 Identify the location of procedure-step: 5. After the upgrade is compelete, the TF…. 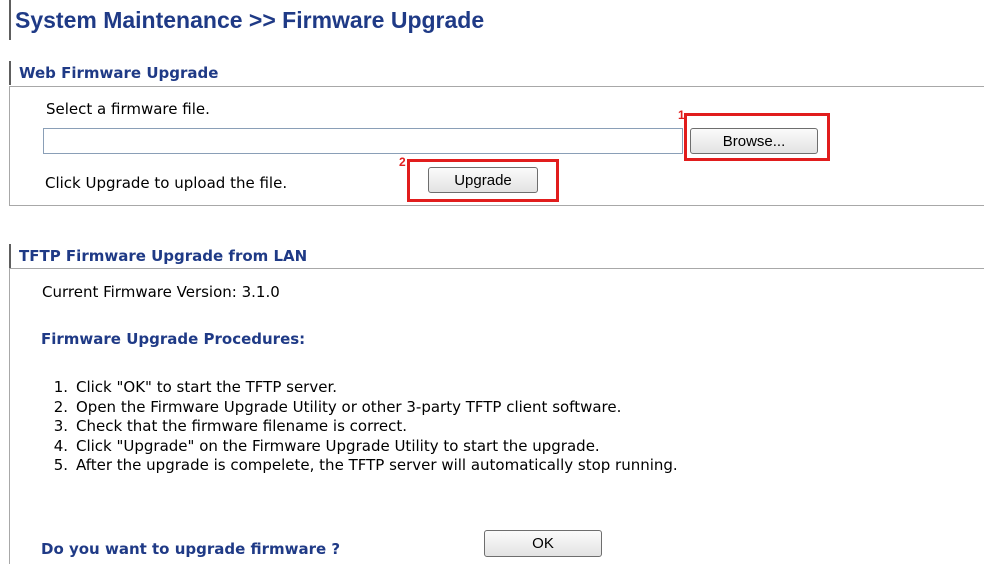
(365, 465).